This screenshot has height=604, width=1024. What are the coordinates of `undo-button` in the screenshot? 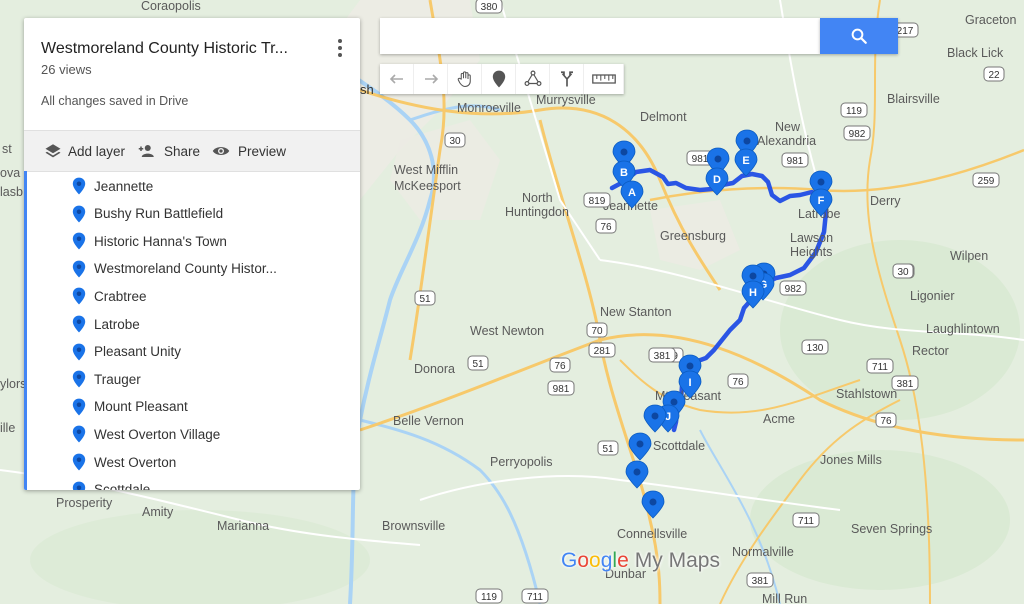 It's located at (397, 79).